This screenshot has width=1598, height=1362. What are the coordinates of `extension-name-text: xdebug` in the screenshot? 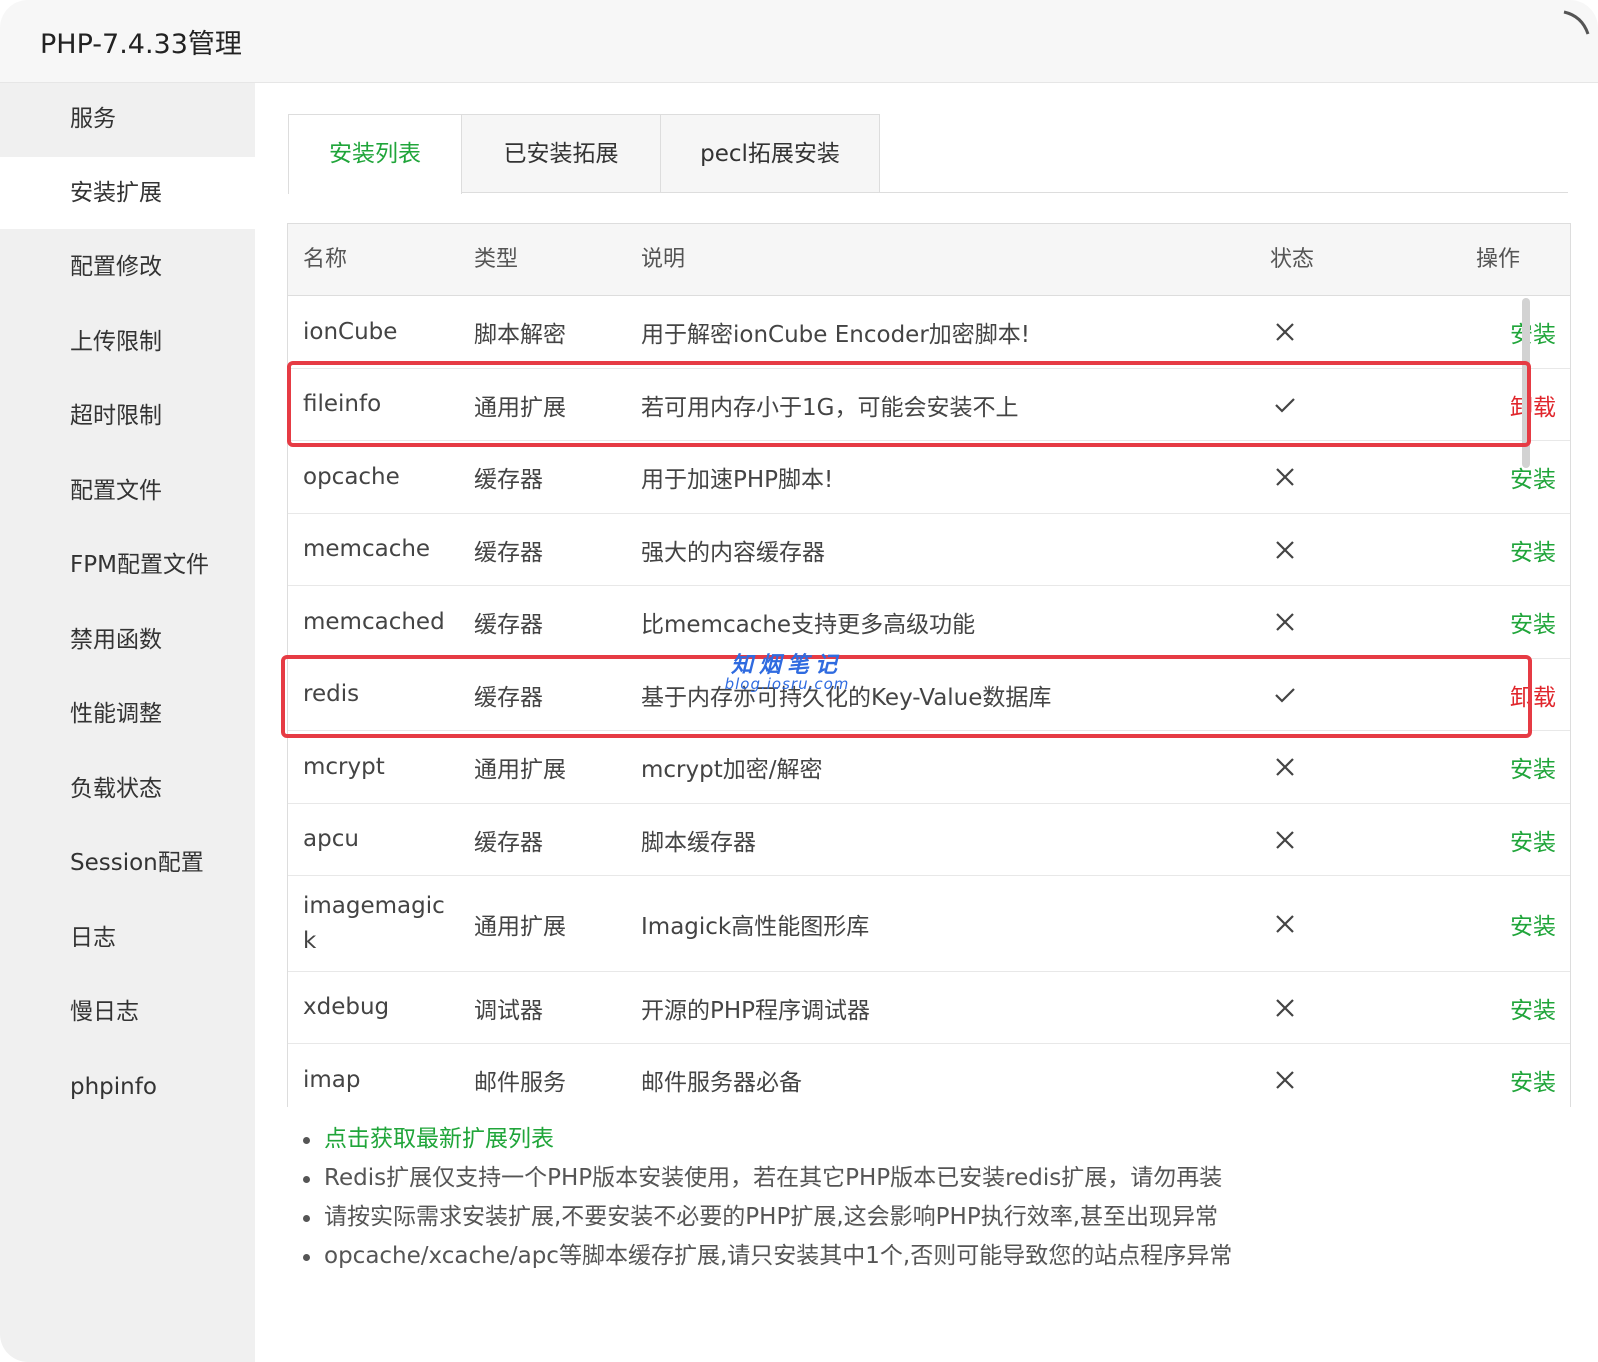 It's located at (346, 1007).